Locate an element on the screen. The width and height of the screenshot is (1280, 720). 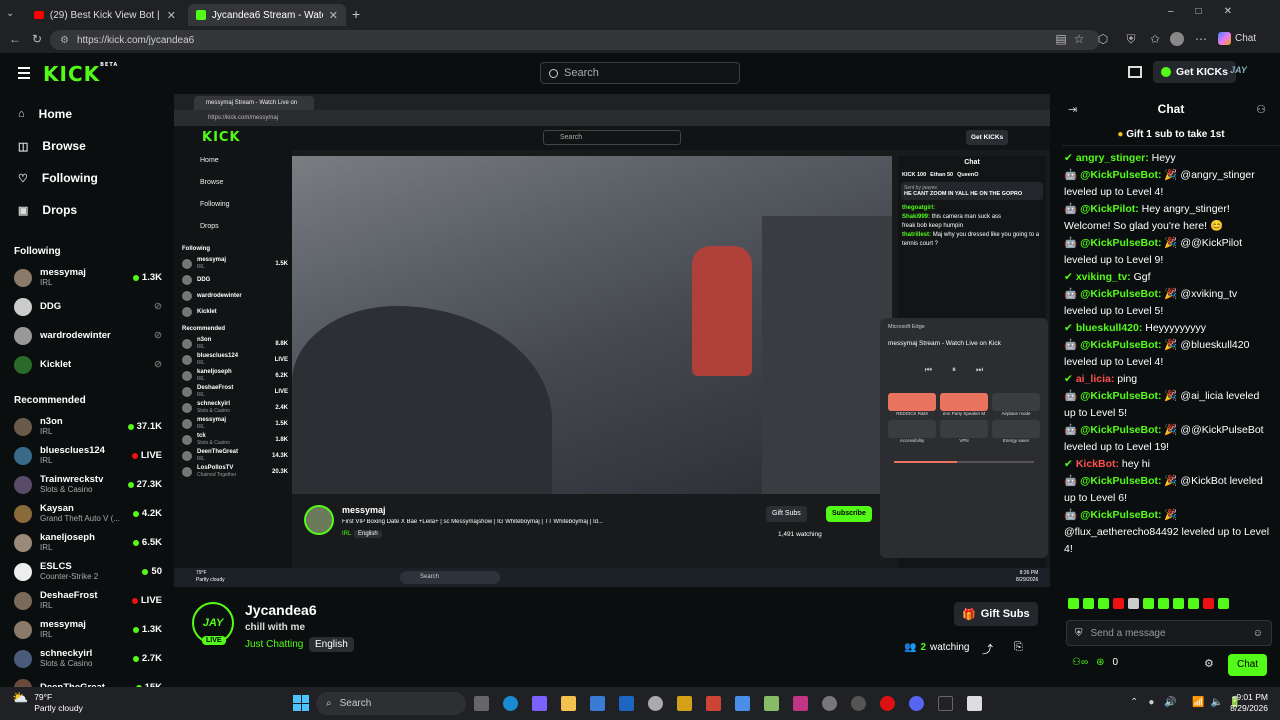
file-explorer-icon is located at coordinates (568, 703).